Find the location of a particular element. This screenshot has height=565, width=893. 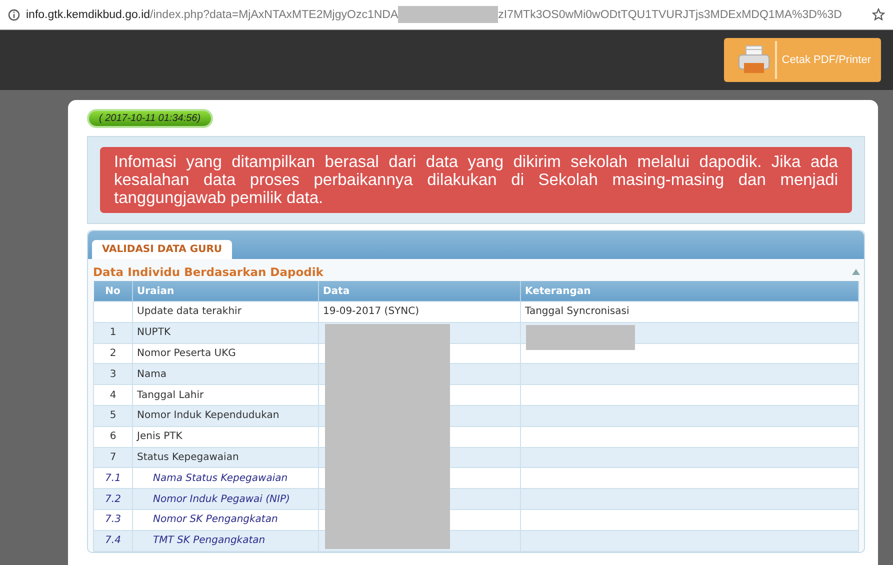

table-cell: Tanggal Syncronisasi is located at coordinates (689, 312).